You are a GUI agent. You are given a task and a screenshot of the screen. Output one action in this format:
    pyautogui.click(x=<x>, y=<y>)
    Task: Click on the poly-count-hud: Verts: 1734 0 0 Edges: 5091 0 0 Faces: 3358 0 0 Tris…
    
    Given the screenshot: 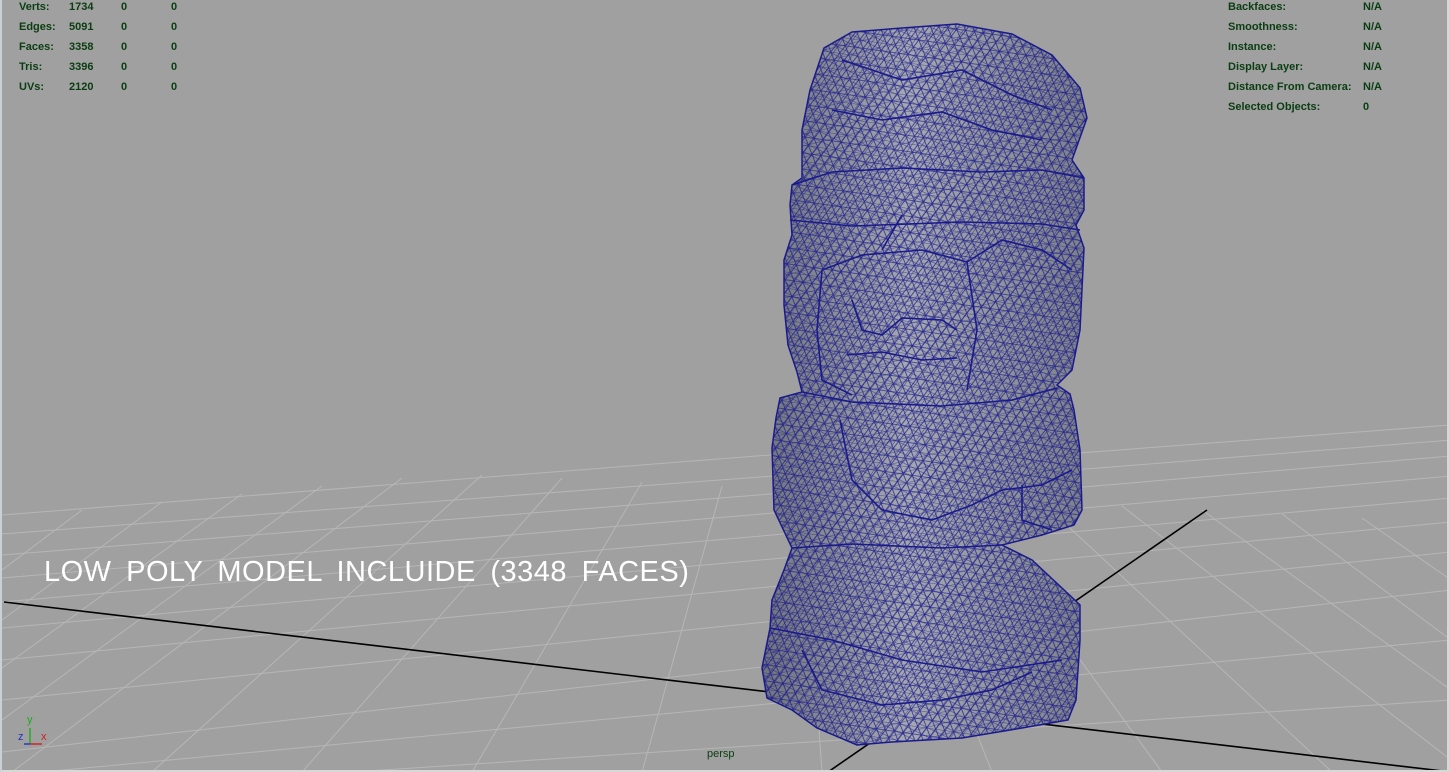 What is the action you would take?
    pyautogui.click(x=98, y=50)
    